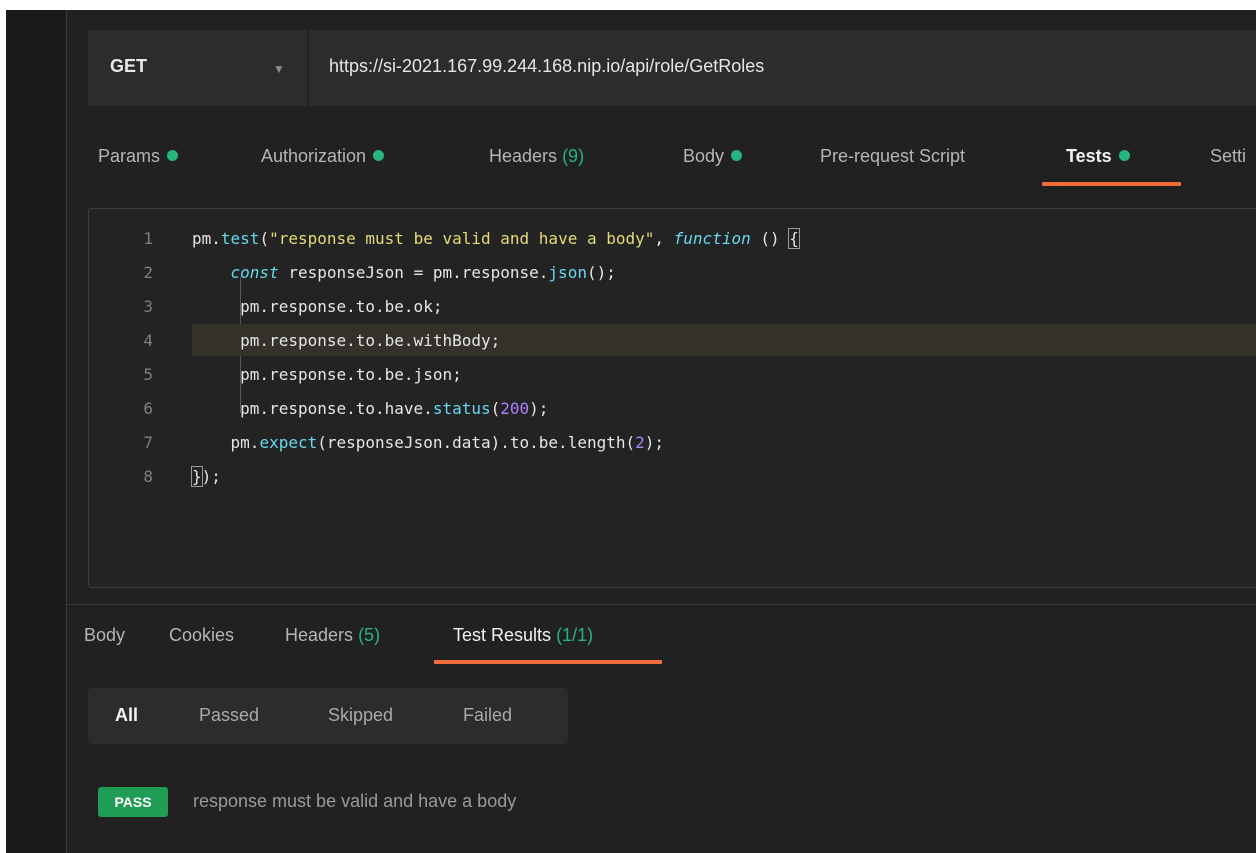 The width and height of the screenshot is (1256, 853). Describe the element at coordinates (148, 272) in the screenshot. I see `line-number: 2` at that location.